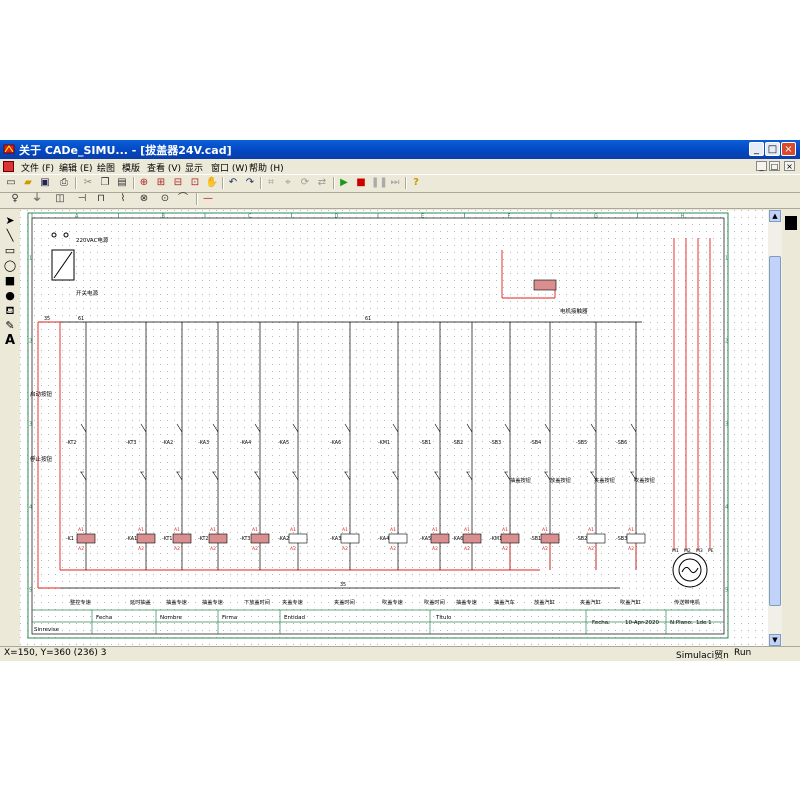 This screenshot has width=800, height=800. Describe the element at coordinates (10, 281) in the screenshot. I see `filled-rect-icon: ■` at that location.